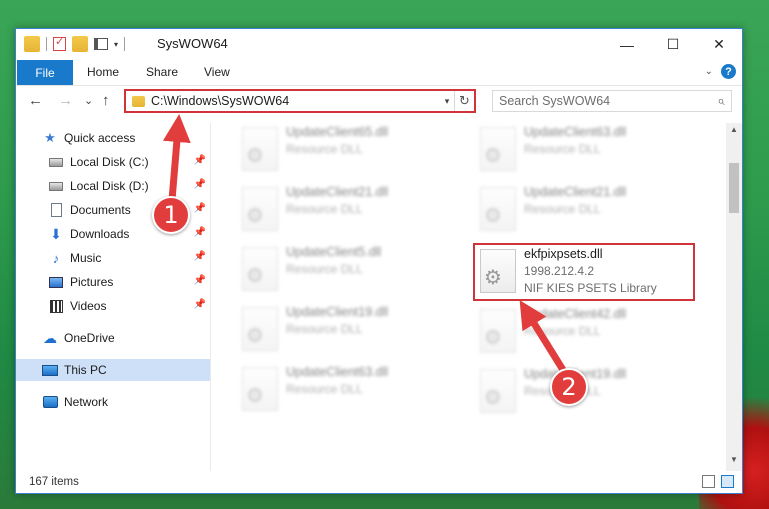  What do you see at coordinates (728, 71) in the screenshot?
I see `help-icon: ?` at bounding box center [728, 71].